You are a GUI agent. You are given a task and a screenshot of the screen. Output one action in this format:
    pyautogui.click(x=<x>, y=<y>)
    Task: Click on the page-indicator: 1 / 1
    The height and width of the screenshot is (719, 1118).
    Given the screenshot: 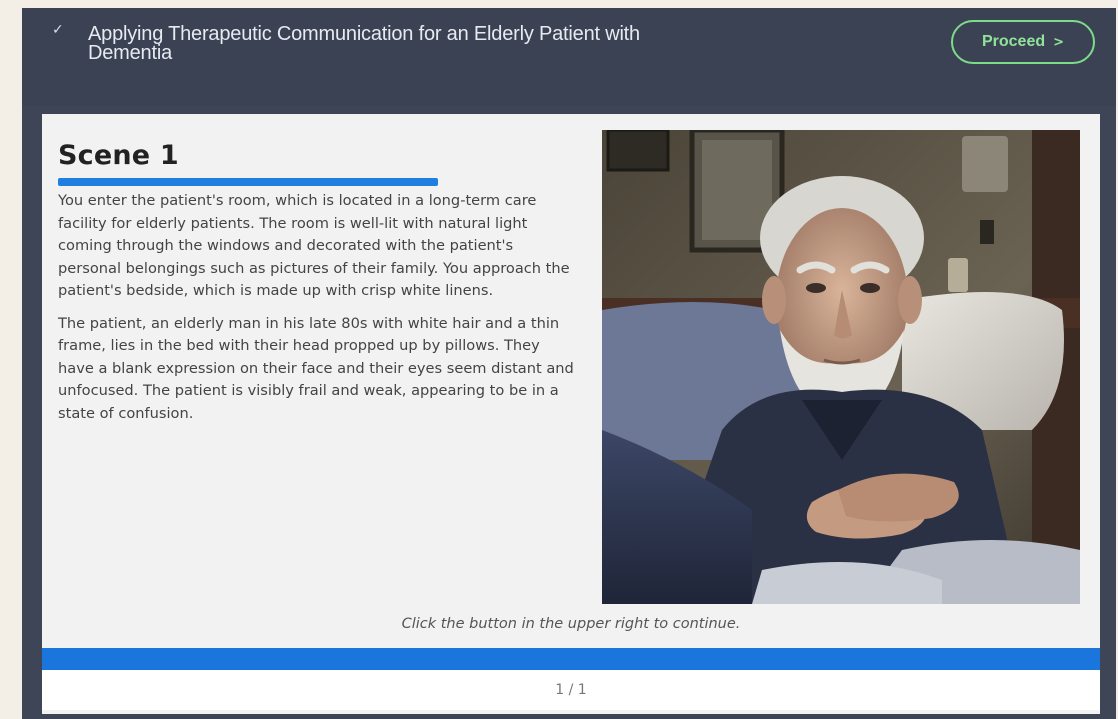 What is the action you would take?
    pyautogui.click(x=571, y=690)
    